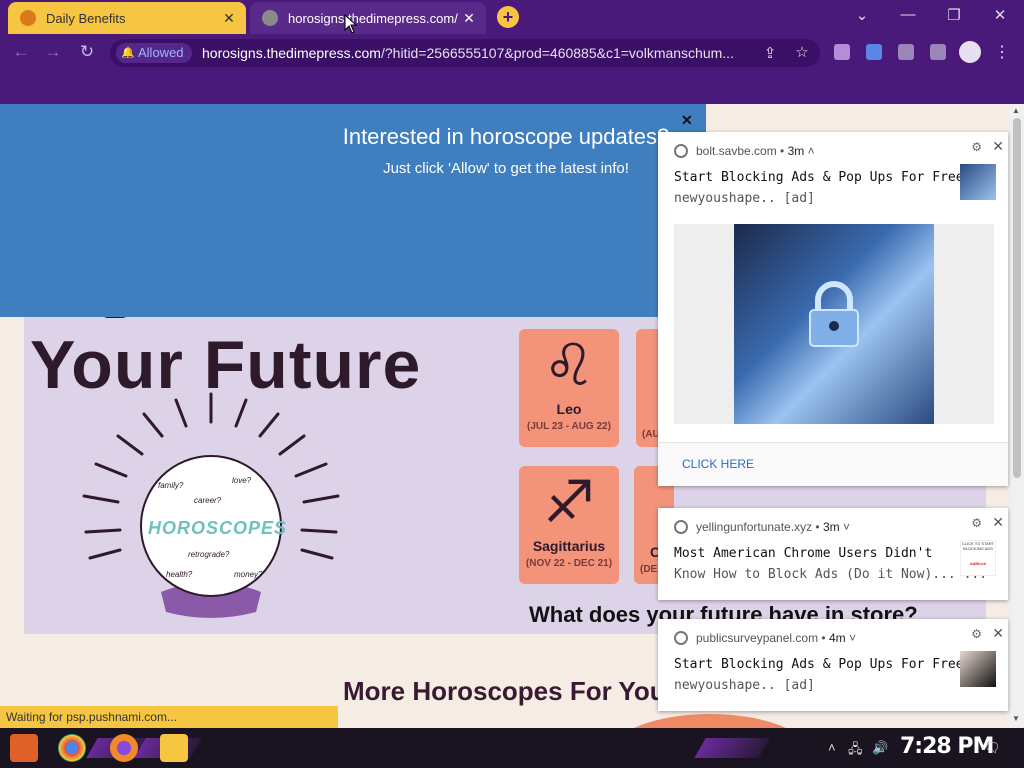  I want to click on file-explorer-icon, so click(174, 748).